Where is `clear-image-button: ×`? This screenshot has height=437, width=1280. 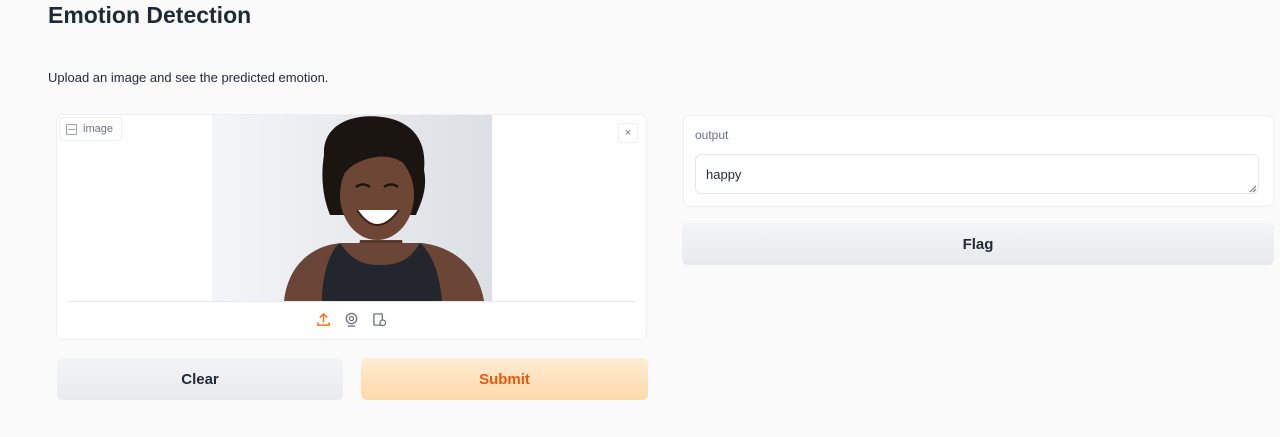
clear-image-button: × is located at coordinates (628, 133).